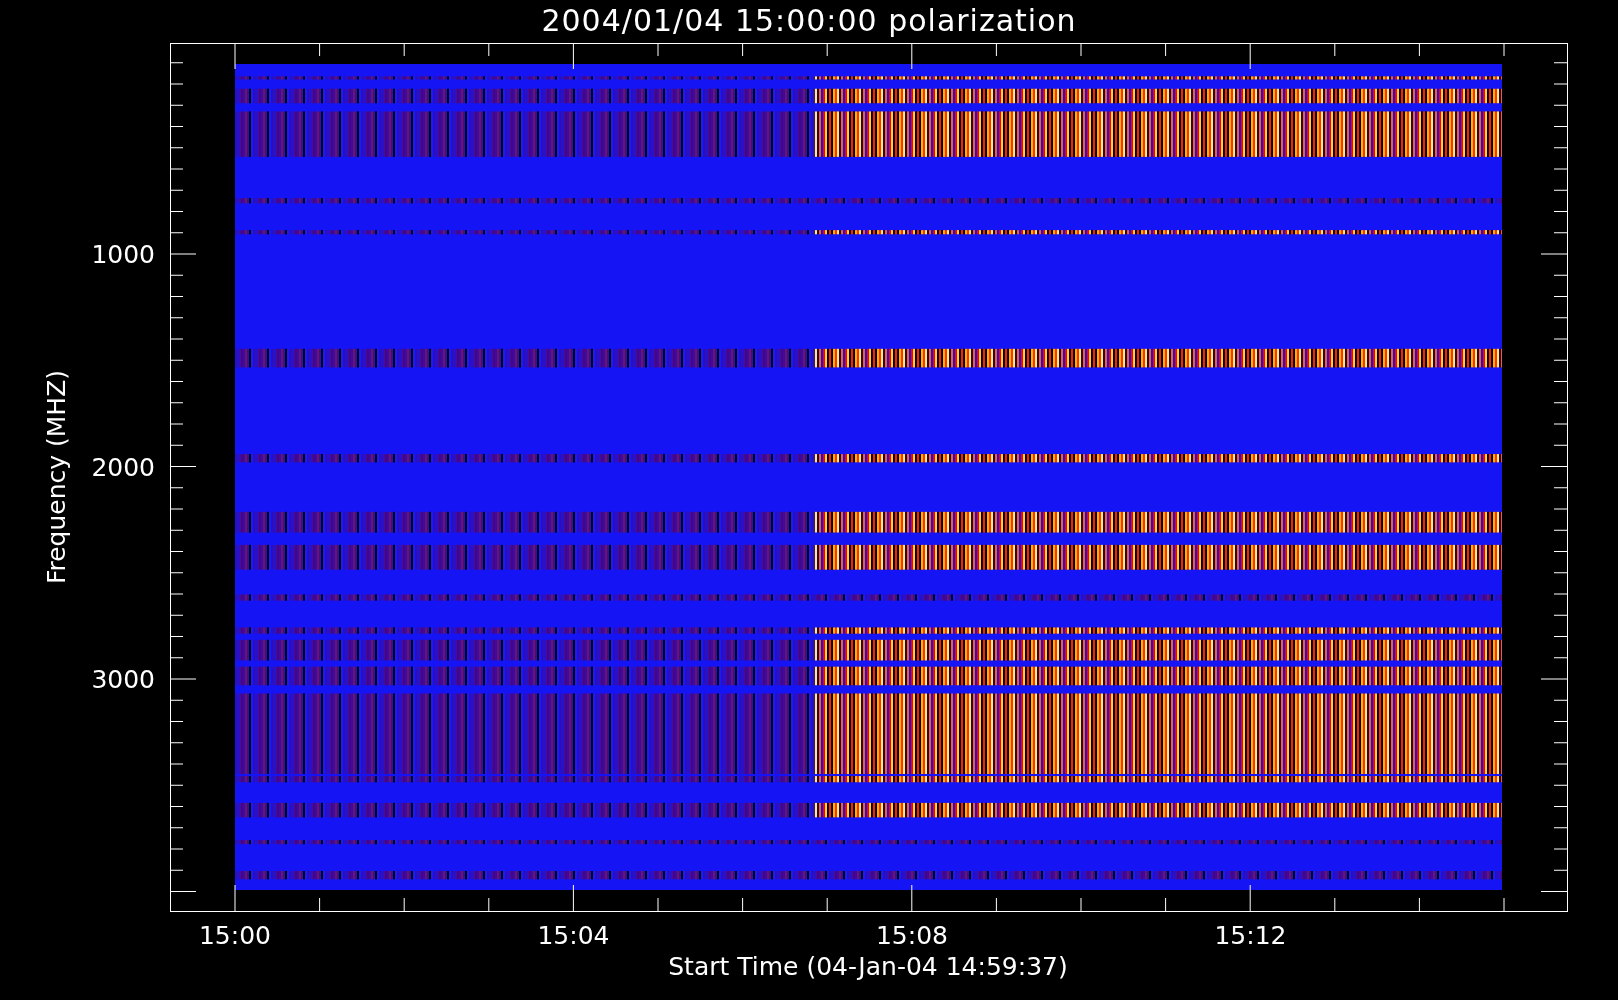 Image resolution: width=1618 pixels, height=1000 pixels. Describe the element at coordinates (123, 254) in the screenshot. I see `y-tick-label: 1000` at that location.